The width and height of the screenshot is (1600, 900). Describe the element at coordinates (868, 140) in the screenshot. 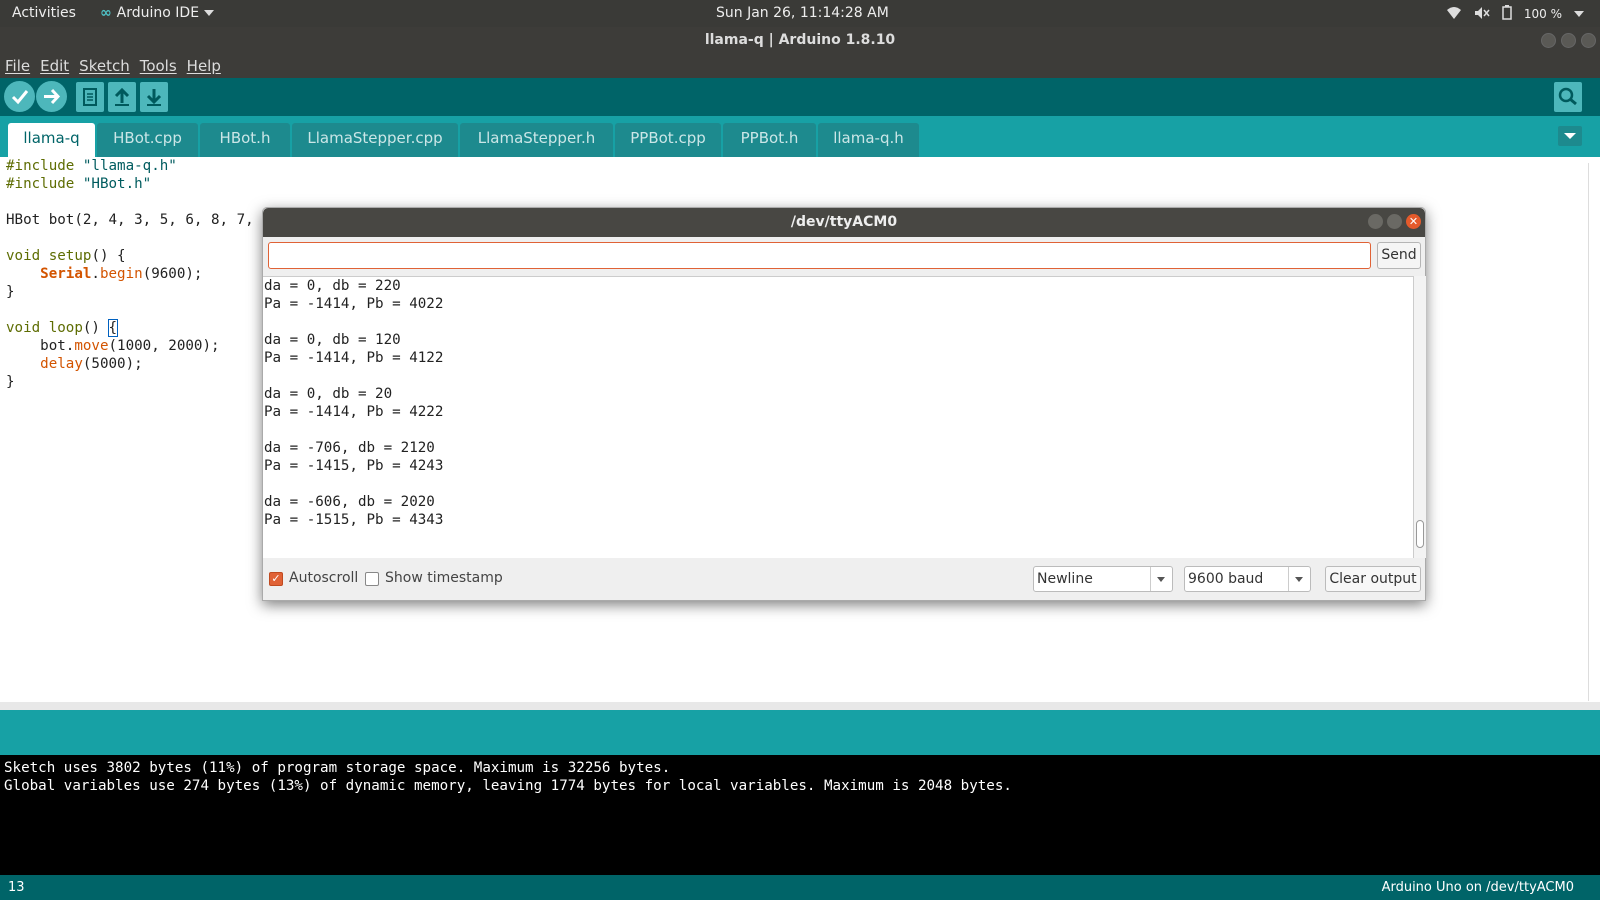

I see `tab-llama-q-h: llama-q.h` at that location.